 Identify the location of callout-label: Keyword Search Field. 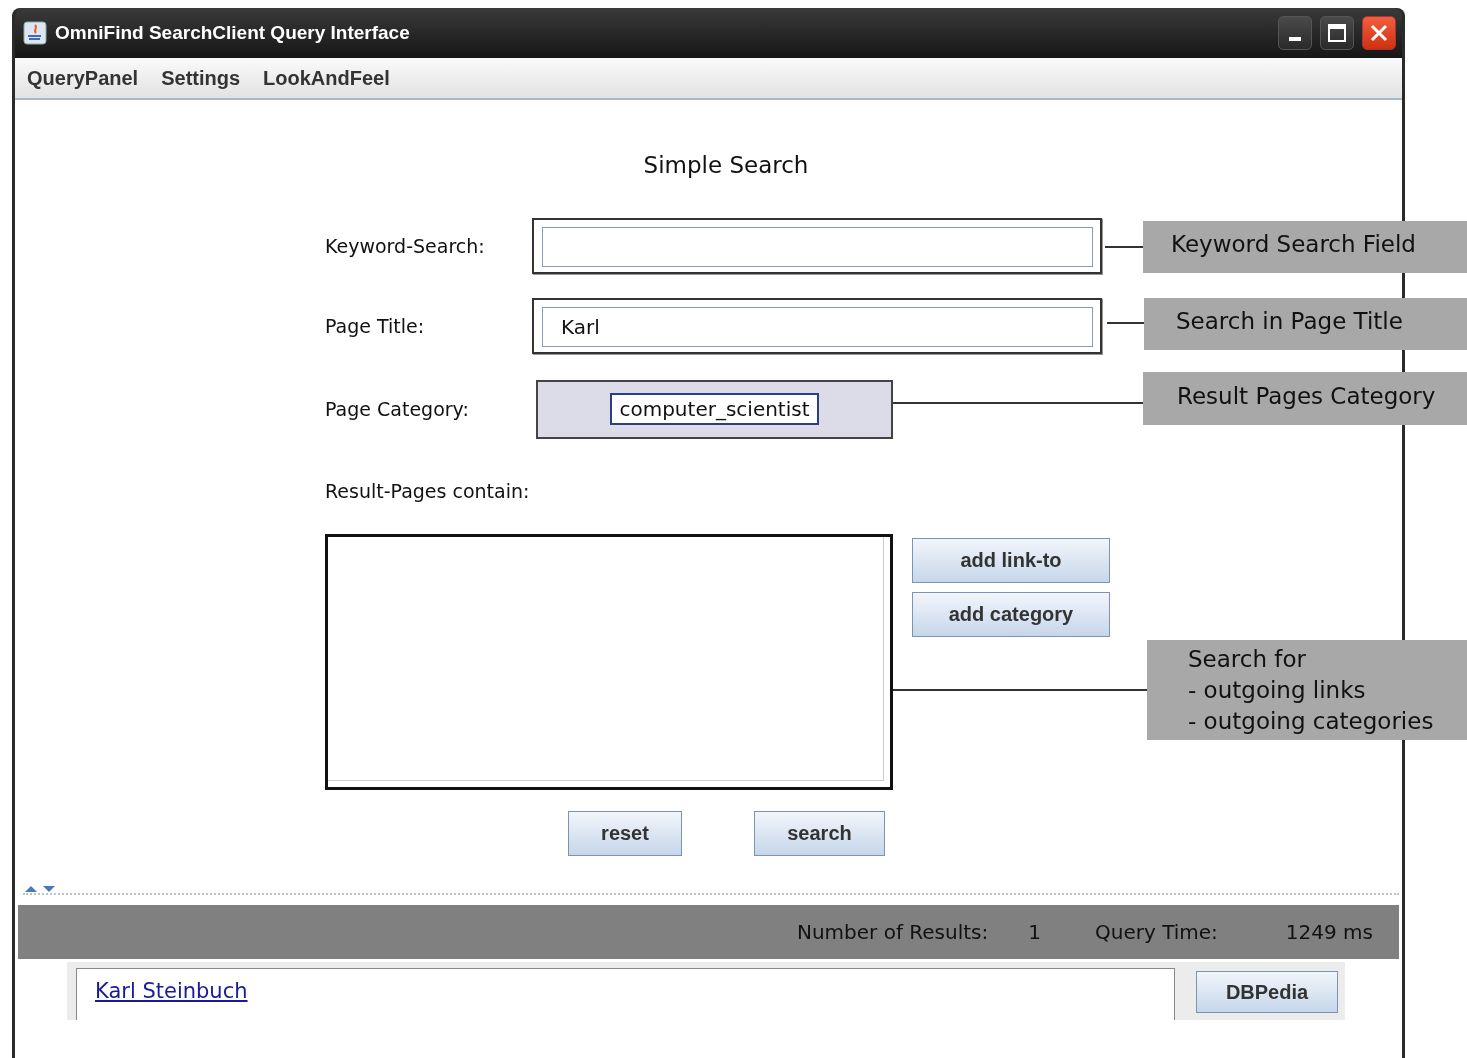
(1305, 247).